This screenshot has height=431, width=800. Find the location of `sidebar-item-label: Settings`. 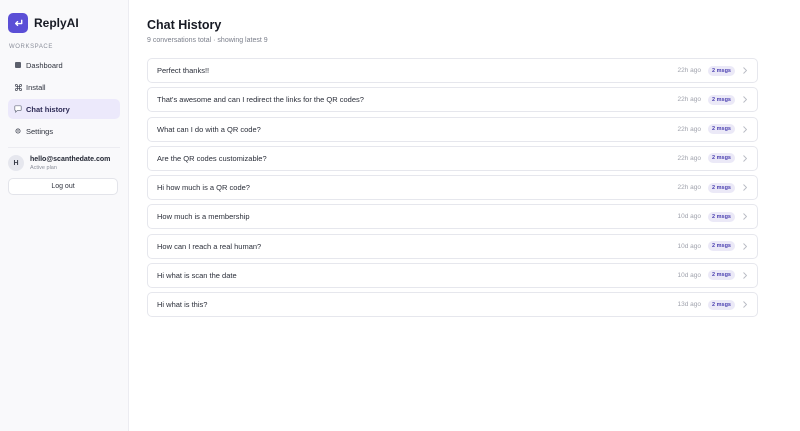

sidebar-item-label: Settings is located at coordinates (40, 131).